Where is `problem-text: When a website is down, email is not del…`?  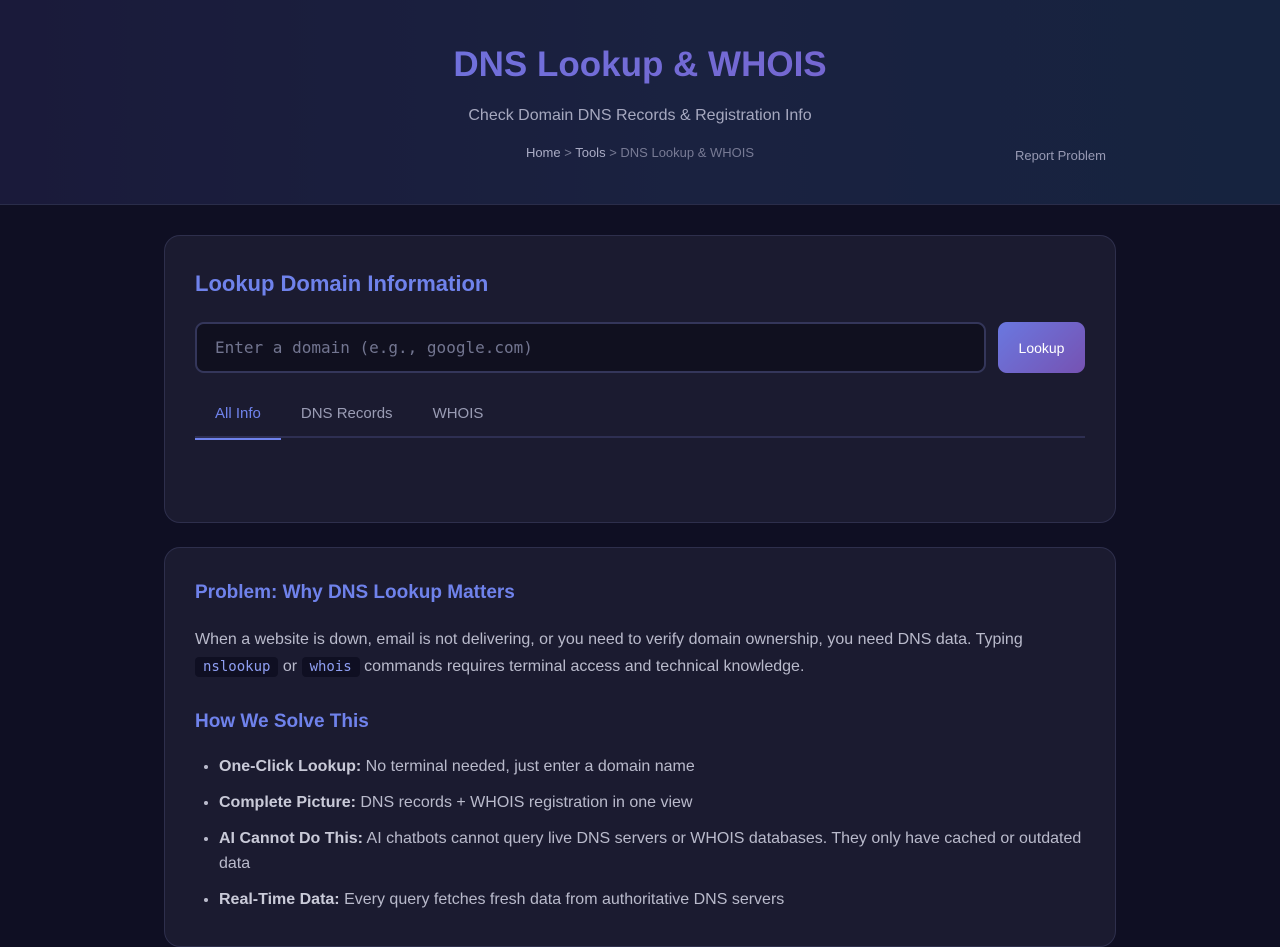 problem-text: When a website is down, email is not del… is located at coordinates (609, 639).